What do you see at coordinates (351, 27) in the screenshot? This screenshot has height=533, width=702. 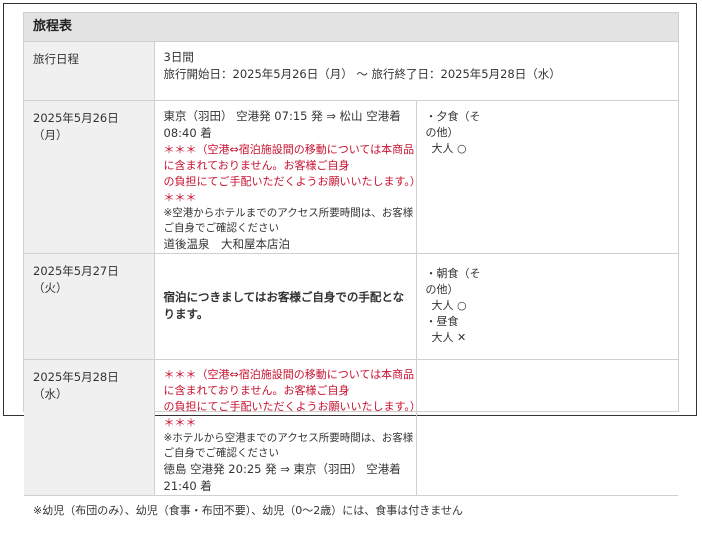 I see `panel-title: 旅程表` at bounding box center [351, 27].